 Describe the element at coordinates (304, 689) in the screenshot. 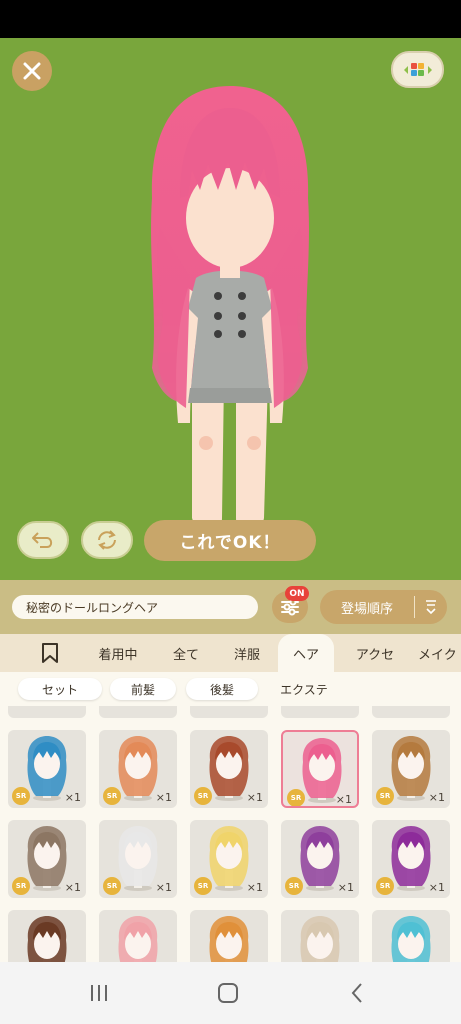

I see `subtab-extensions: エクステ` at that location.